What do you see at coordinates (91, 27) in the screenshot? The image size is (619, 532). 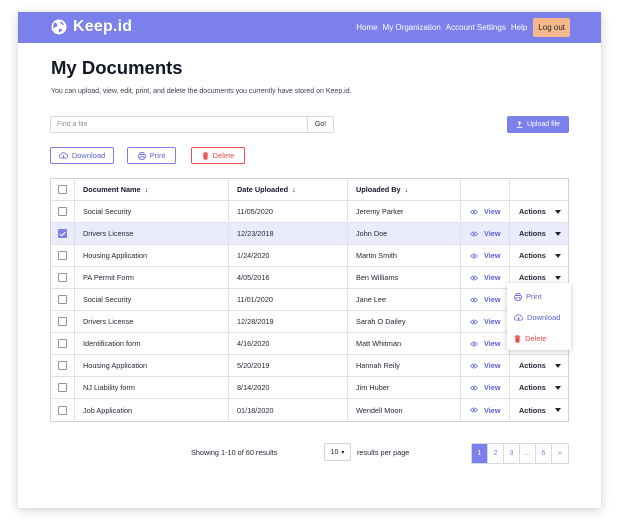 I see `brand: Keep.id` at bounding box center [91, 27].